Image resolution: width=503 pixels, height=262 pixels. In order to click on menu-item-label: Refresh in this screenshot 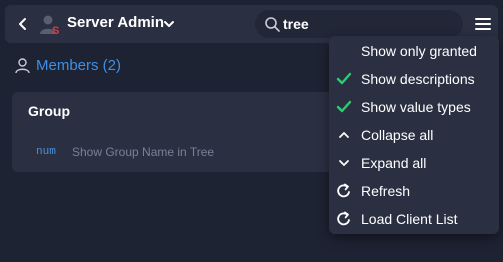, I will do `click(386, 191)`.